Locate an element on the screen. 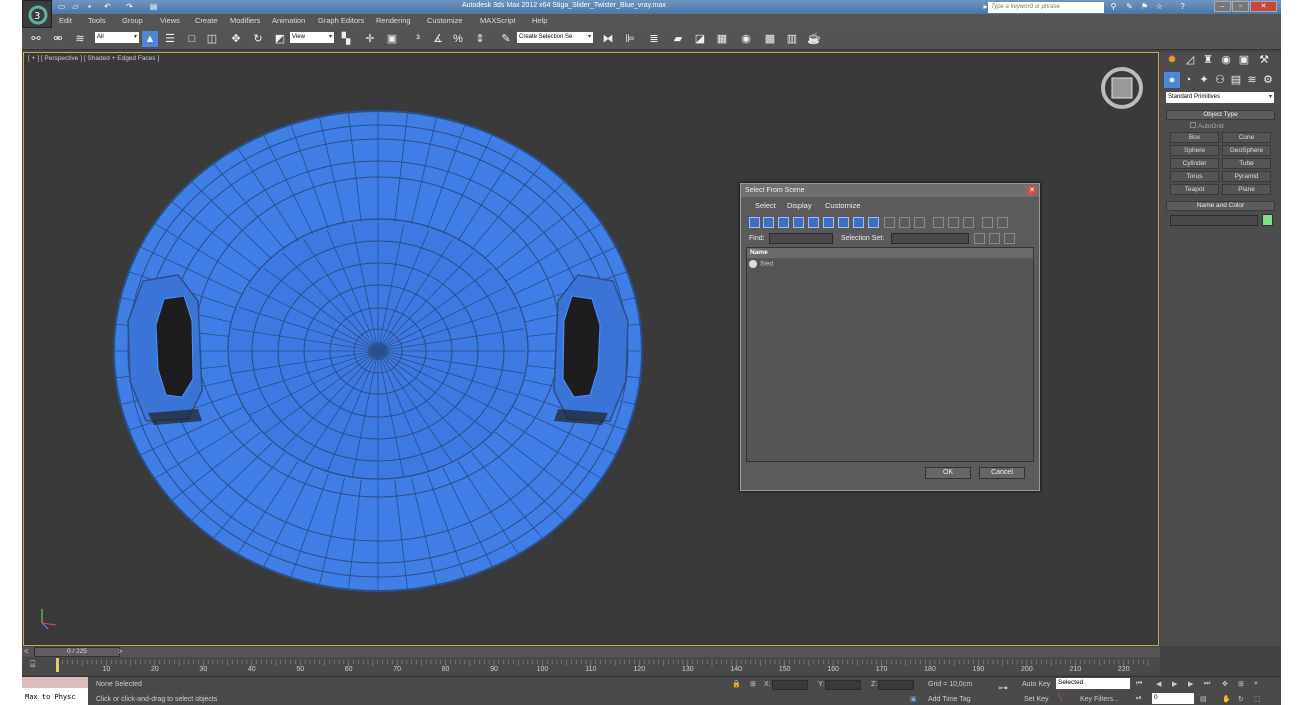  scene-object-list: Name Sled is located at coordinates (890, 354).